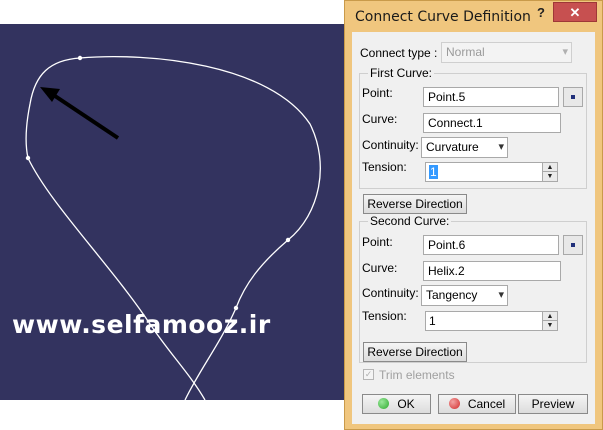  What do you see at coordinates (417, 375) in the screenshot?
I see `trim-elements-label: Trim elements` at bounding box center [417, 375].